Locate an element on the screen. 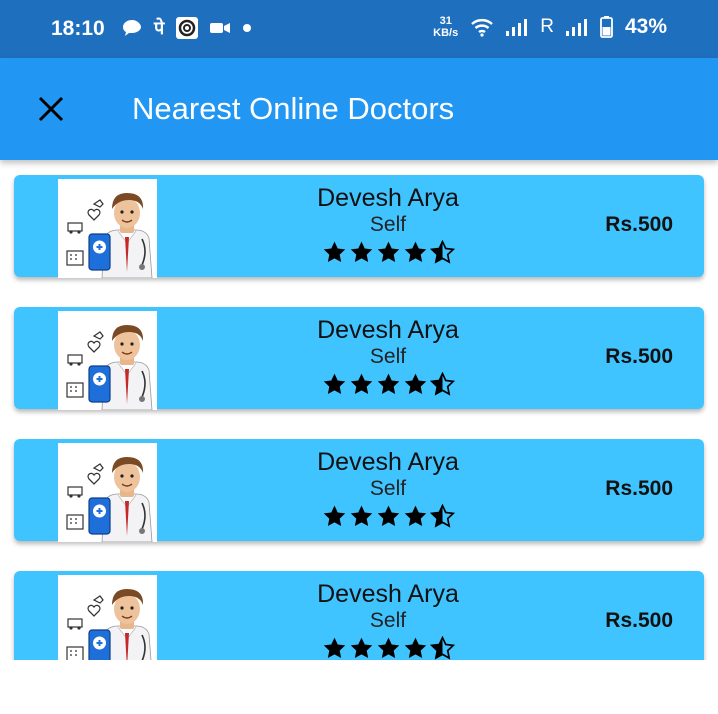 The width and height of the screenshot is (718, 714). dot-icon is located at coordinates (247, 28).